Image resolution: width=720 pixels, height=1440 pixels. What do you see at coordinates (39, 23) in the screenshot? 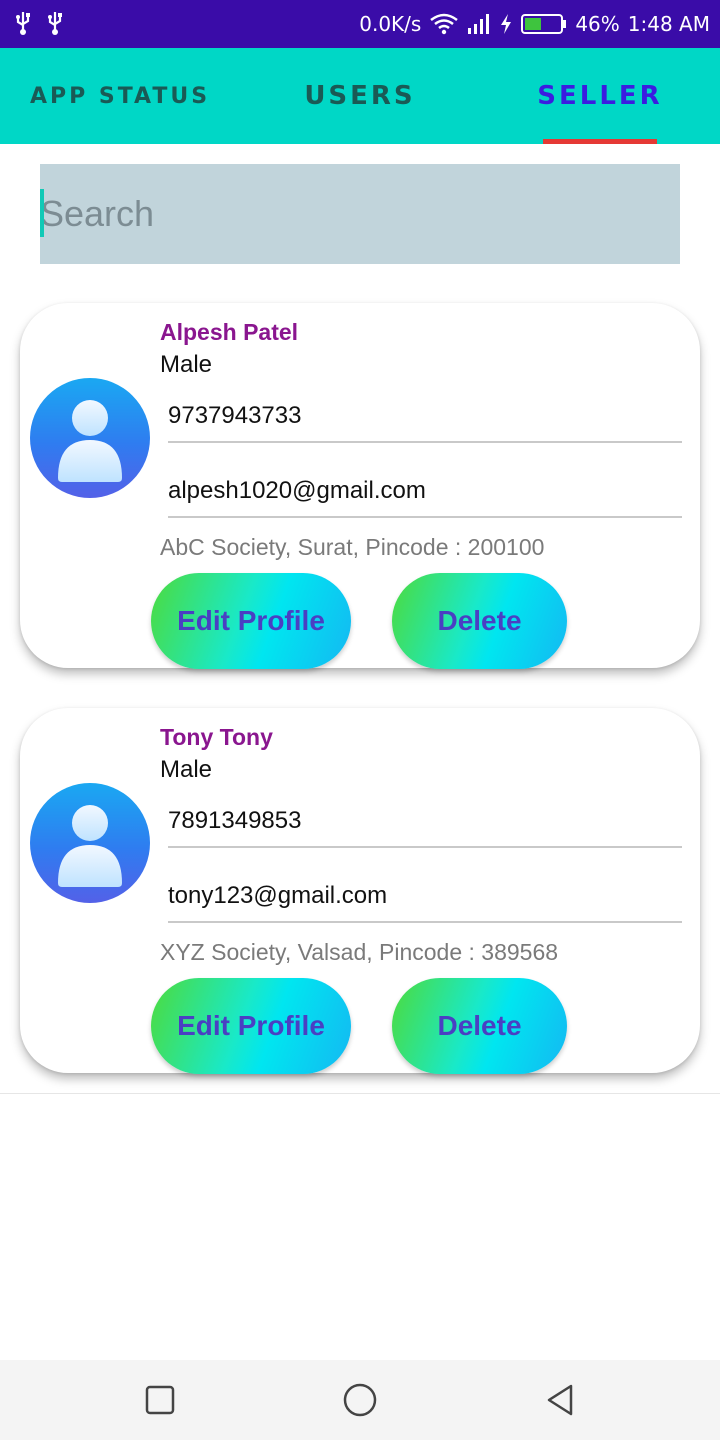
I see `status-left-icons` at bounding box center [39, 23].